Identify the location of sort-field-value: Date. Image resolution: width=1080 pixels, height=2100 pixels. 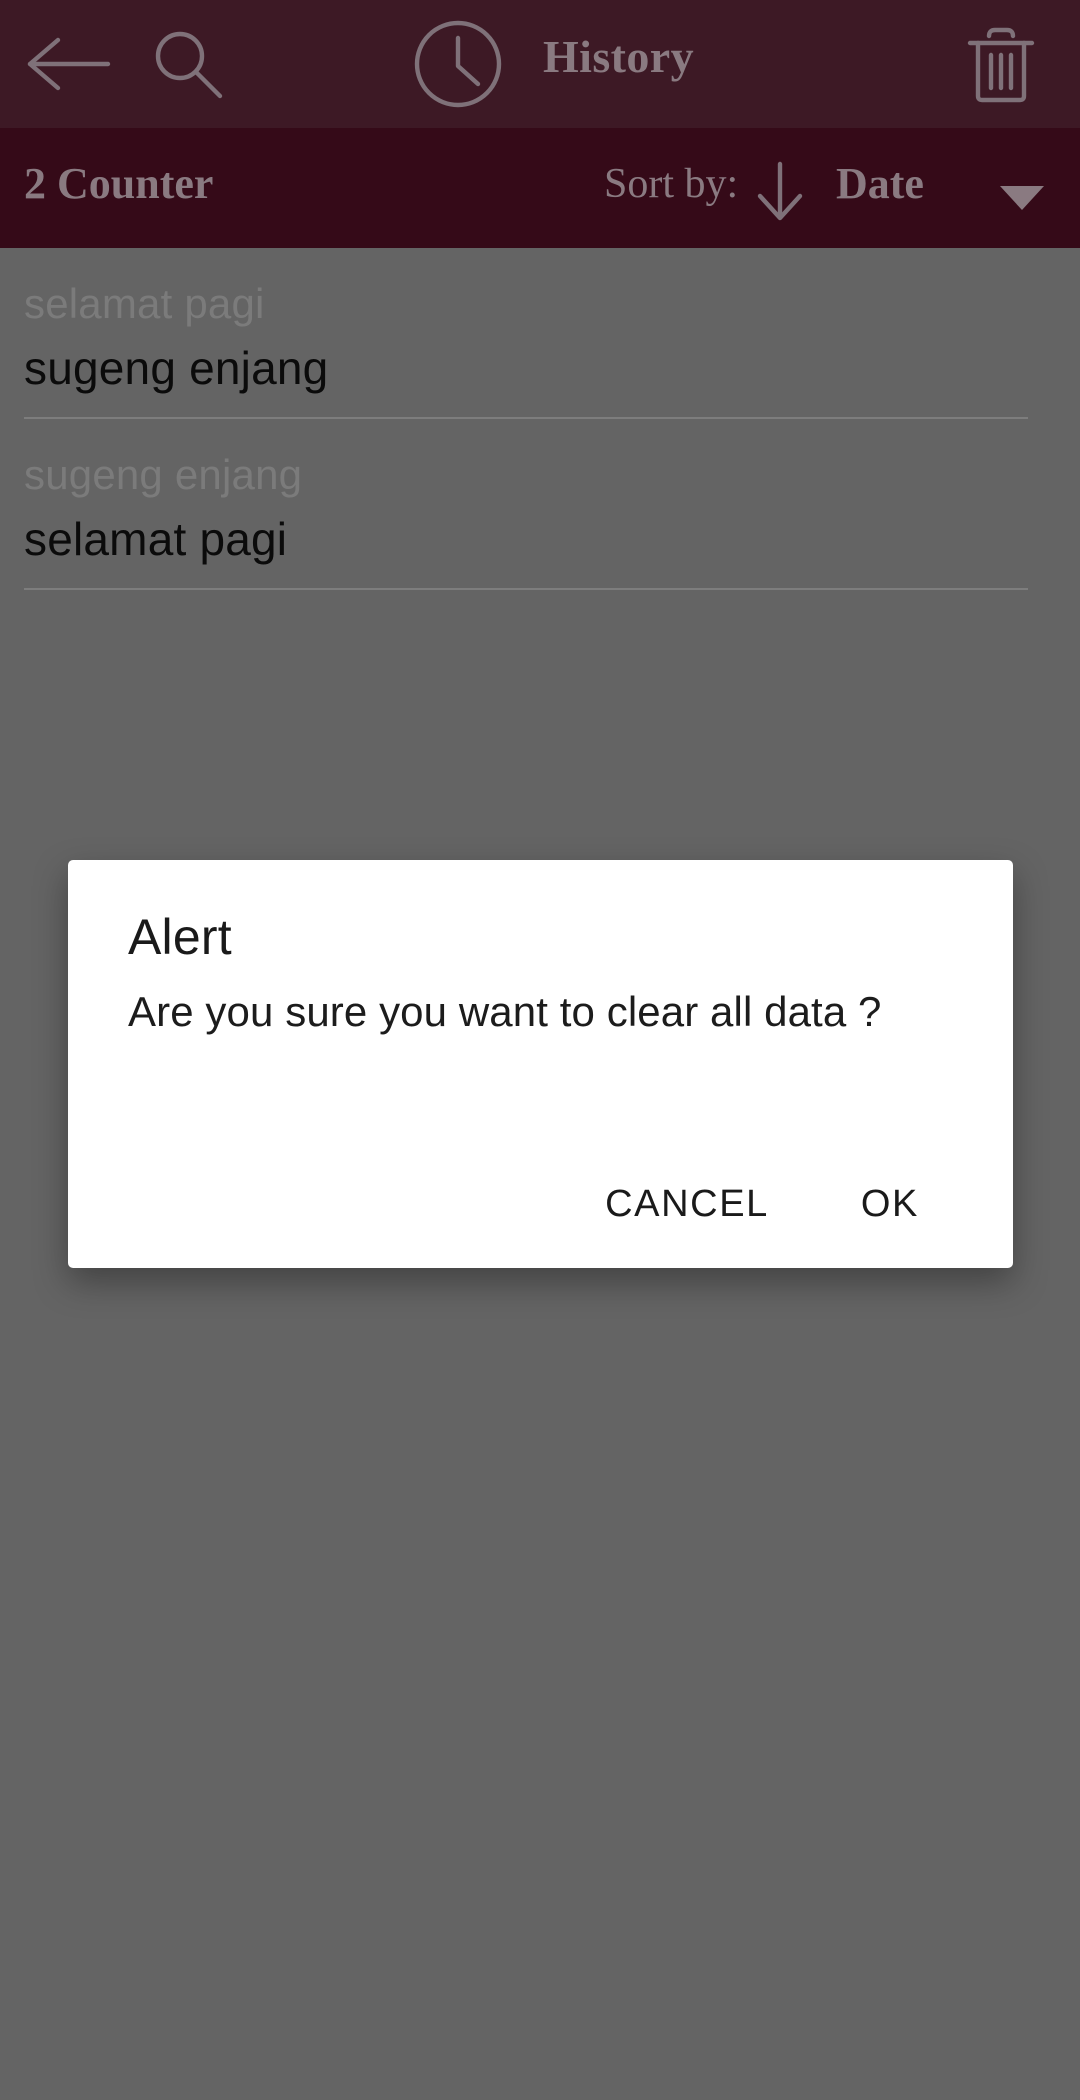
(880, 183).